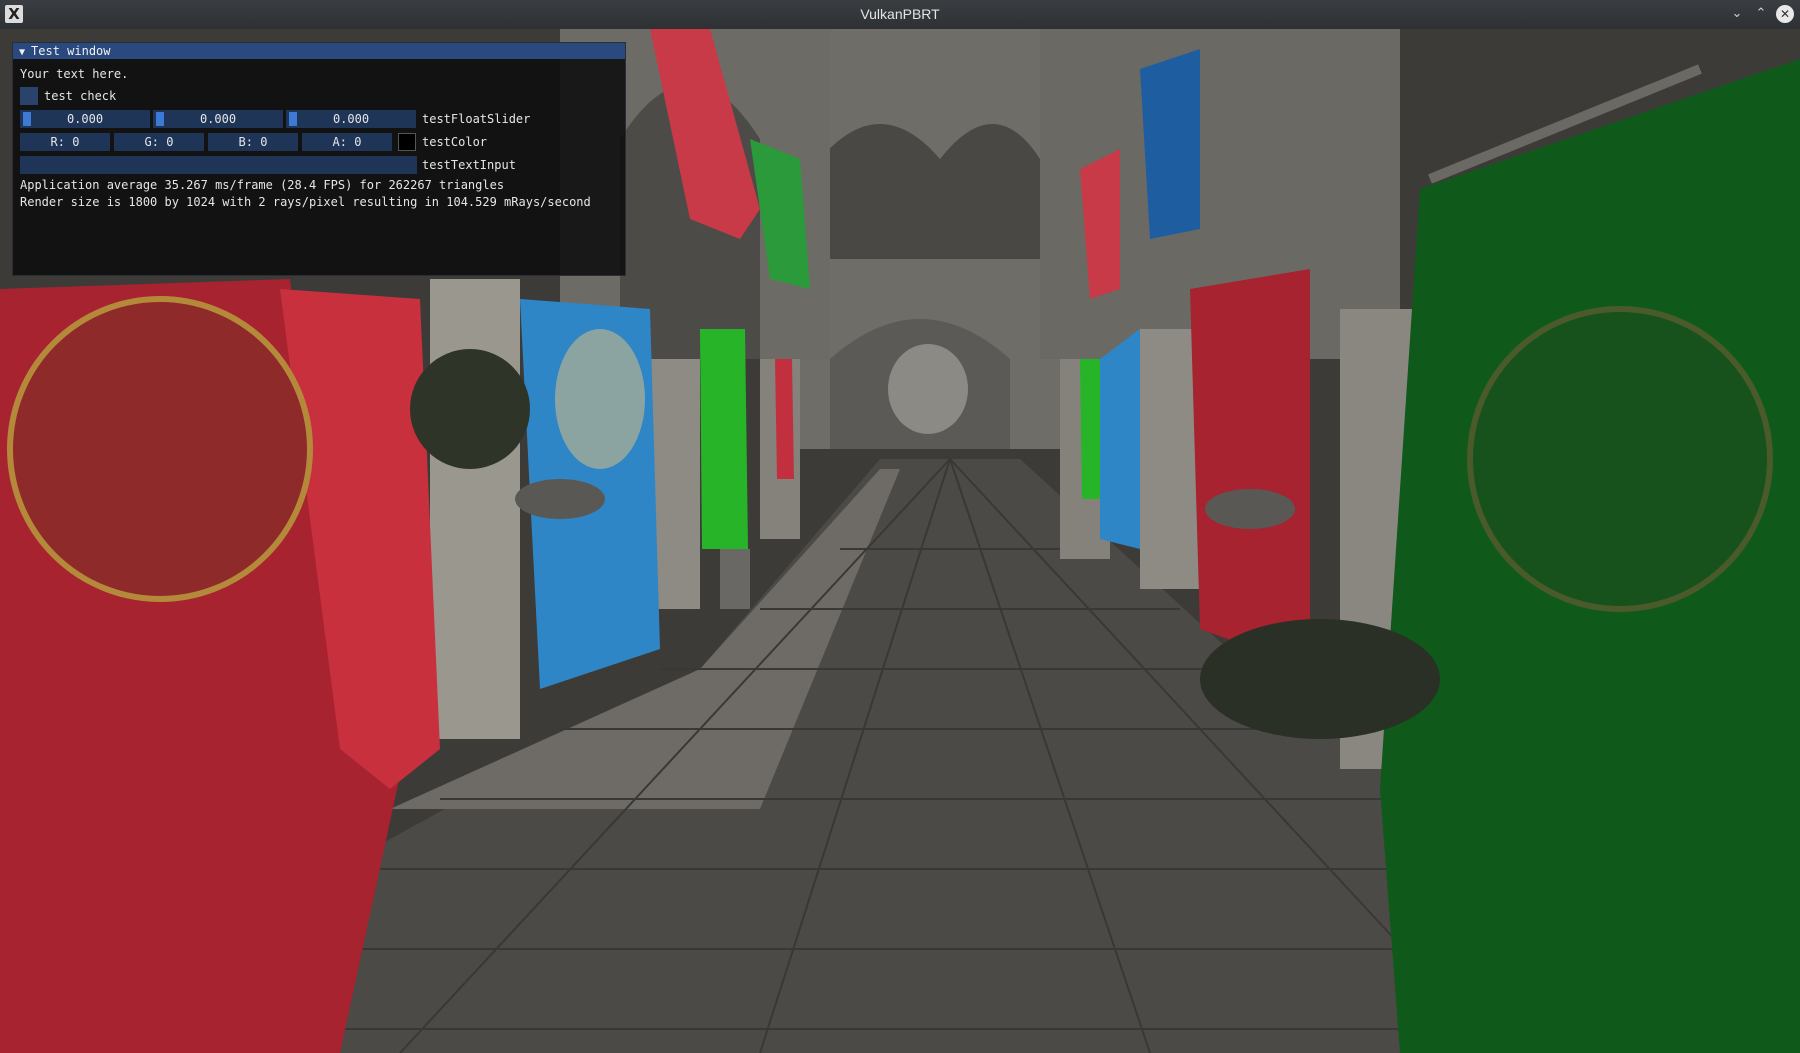 This screenshot has width=1800, height=1053. What do you see at coordinates (600, 399) in the screenshot?
I see `banner-blue-emblem` at bounding box center [600, 399].